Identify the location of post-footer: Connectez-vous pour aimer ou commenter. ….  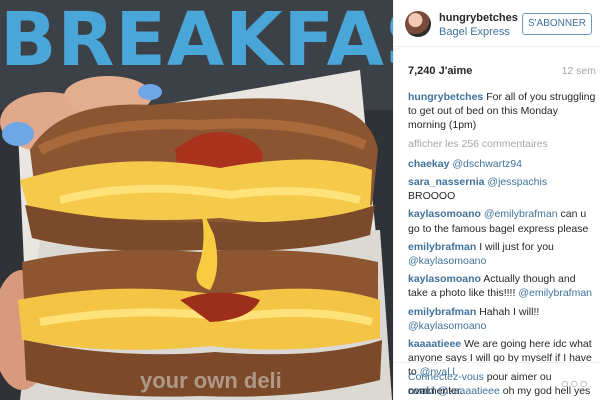
(497, 381).